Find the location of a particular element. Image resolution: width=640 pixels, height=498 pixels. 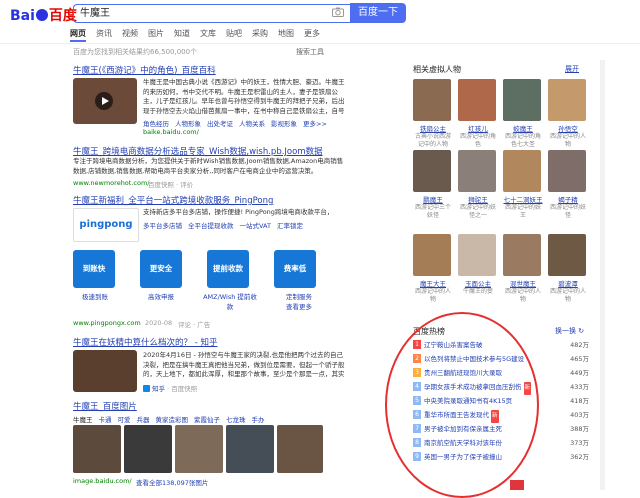

result-meta: 评论 · 广告 is located at coordinates (194, 324).